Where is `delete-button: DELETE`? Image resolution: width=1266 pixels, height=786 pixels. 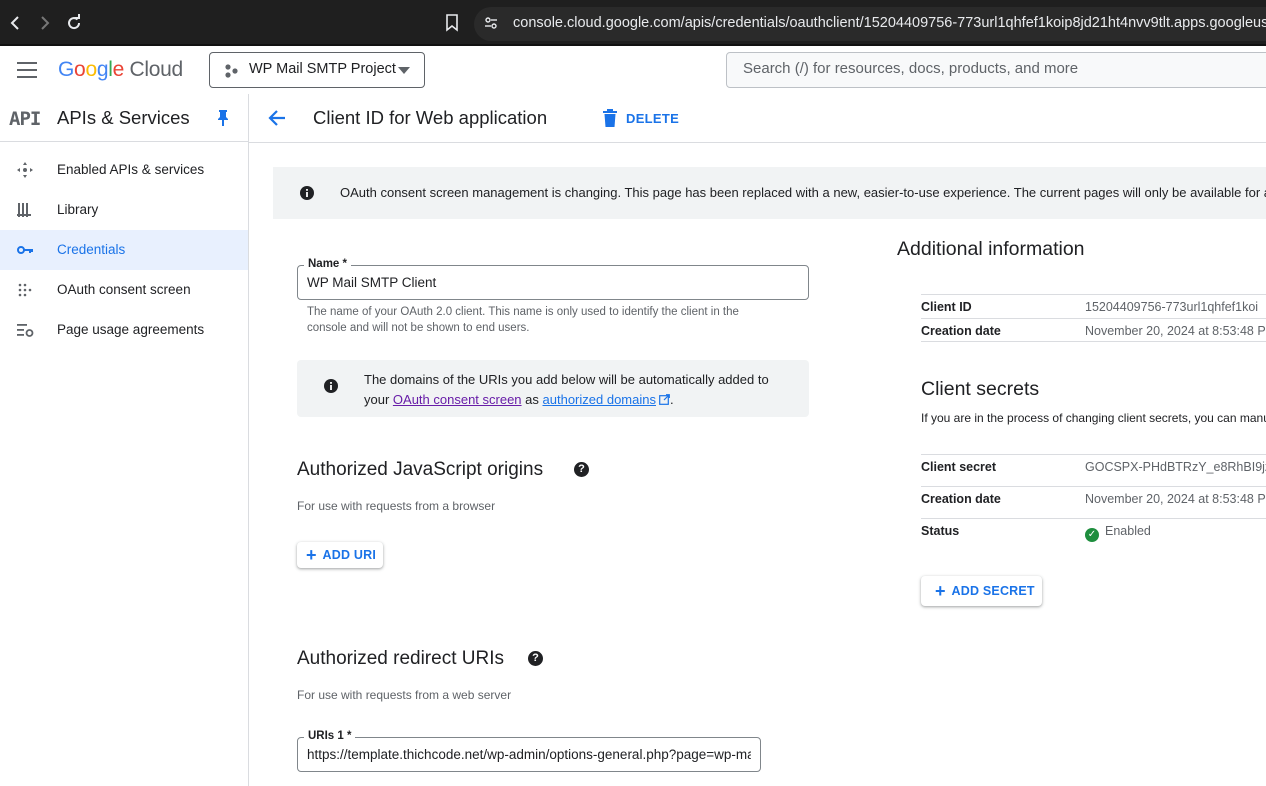
delete-button: DELETE is located at coordinates (640, 118).